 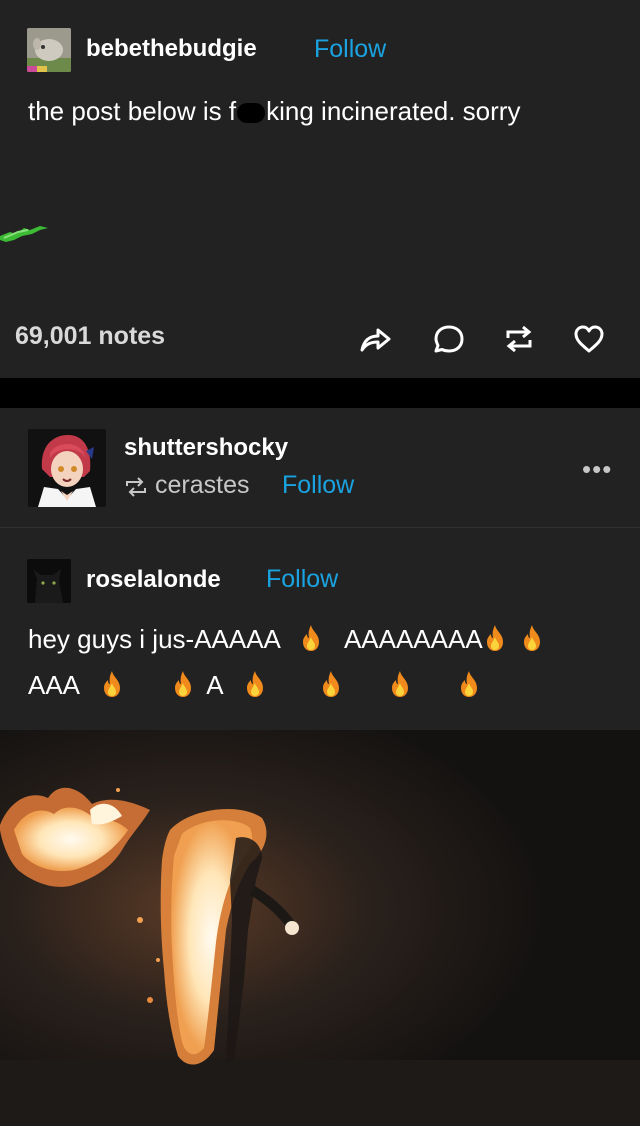 What do you see at coordinates (413, 639) in the screenshot?
I see `text-line1-part-b: AAAAAAAA` at bounding box center [413, 639].